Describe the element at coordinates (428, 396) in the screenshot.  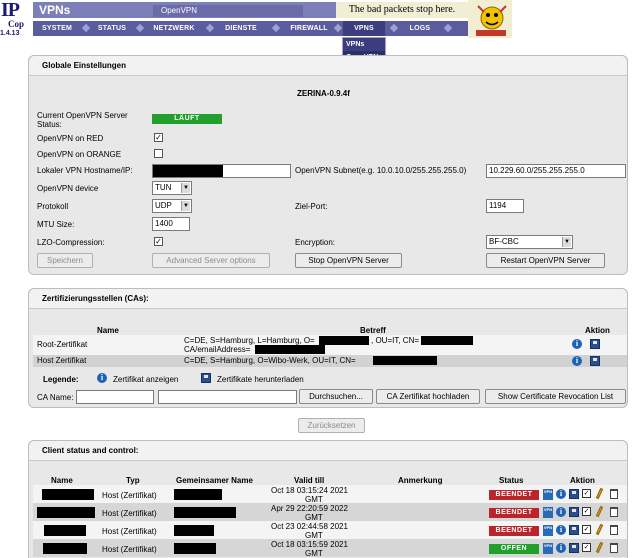
I see `upload-ca-button: CA Zertifikat hochladen` at that location.